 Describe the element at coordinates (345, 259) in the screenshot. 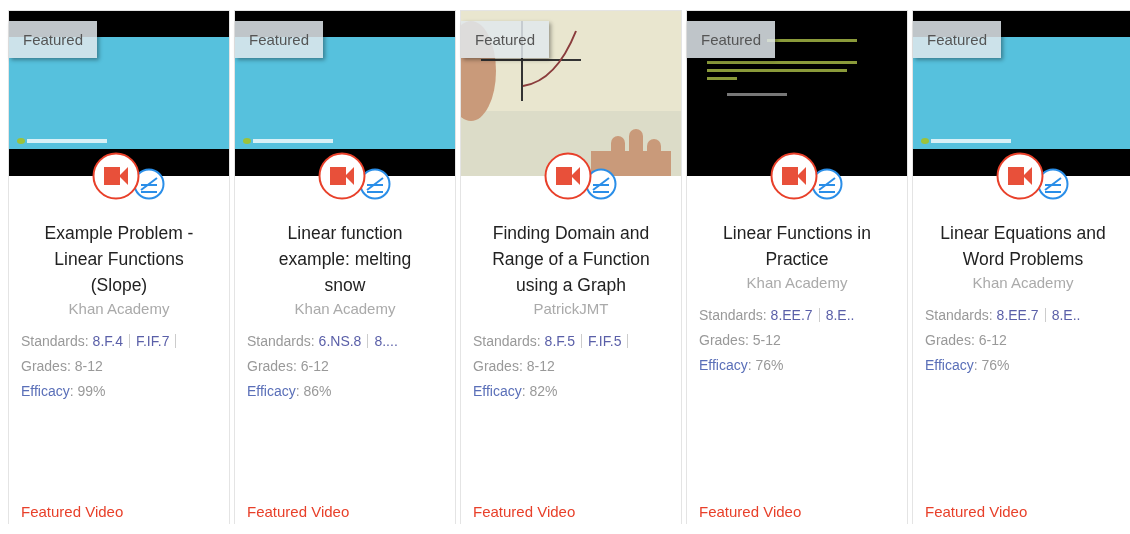

I see `video-title: Linear function example: melting snow` at that location.